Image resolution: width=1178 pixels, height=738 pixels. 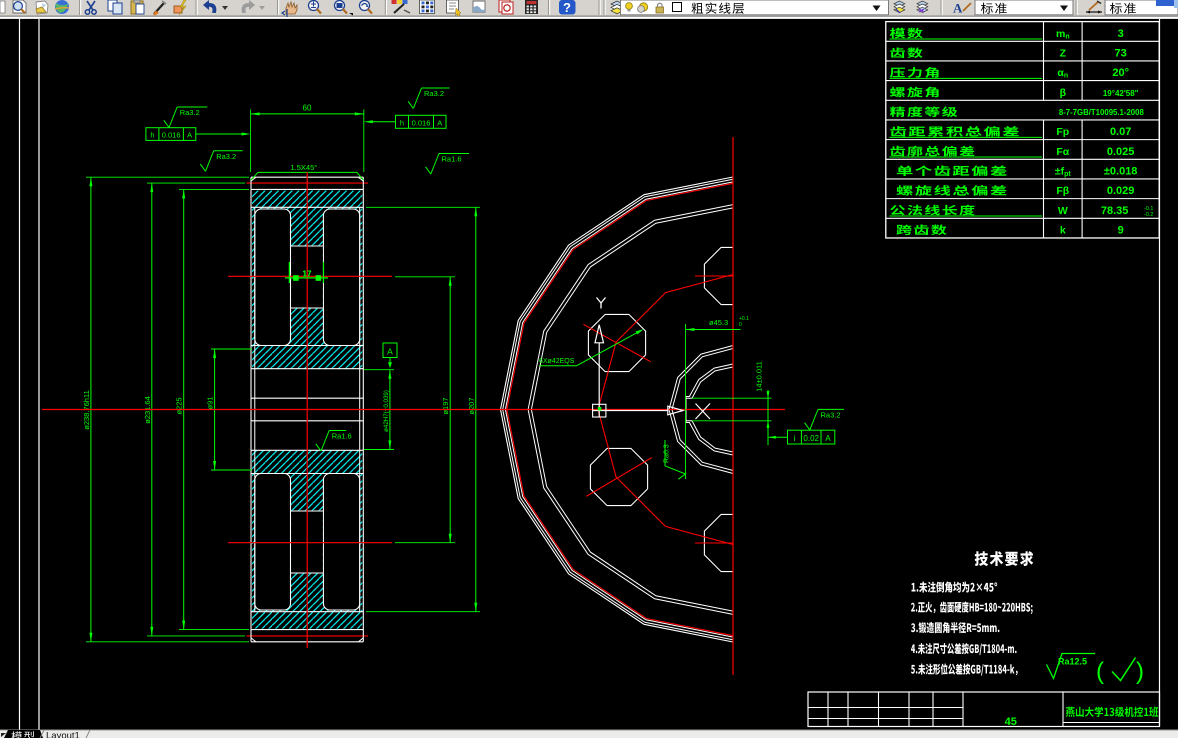 What do you see at coordinates (1121, 93) in the screenshot?
I see `svg-text: 19°42'58"` at bounding box center [1121, 93].